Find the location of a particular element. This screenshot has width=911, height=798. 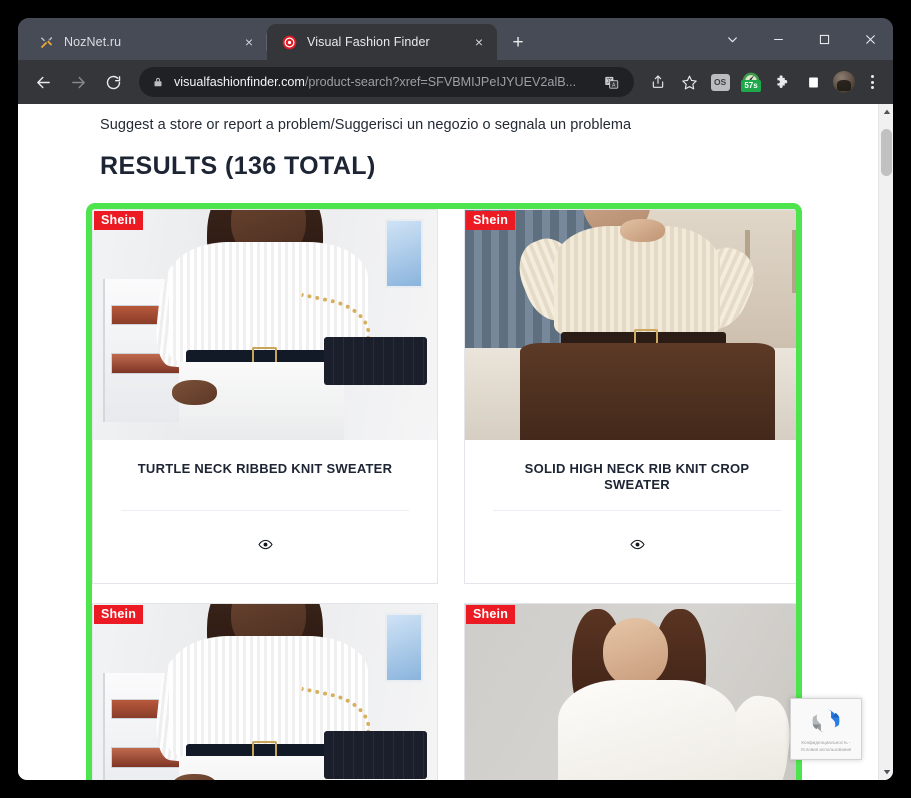

recaptcha-terms-line: Условия использования is located at coordinates (826, 750).